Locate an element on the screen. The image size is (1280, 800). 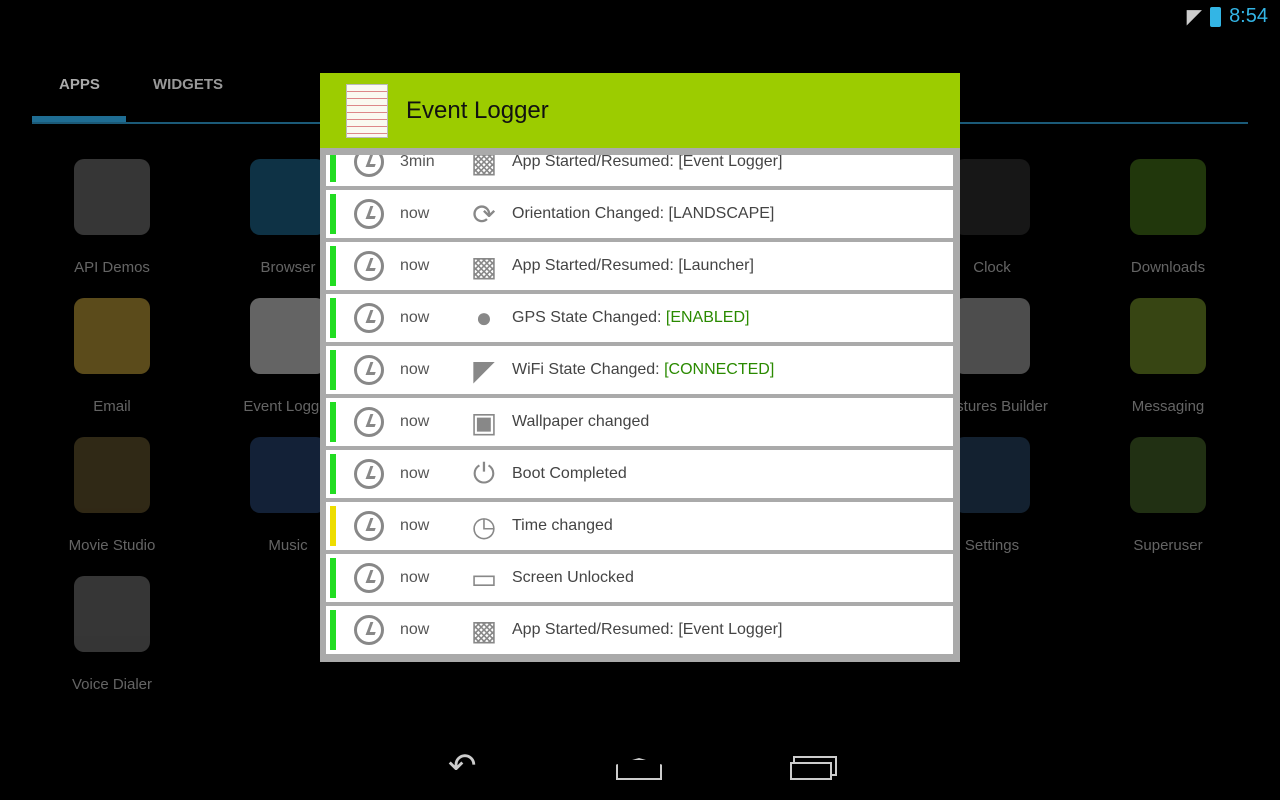
home-button is located at coordinates (639, 769).